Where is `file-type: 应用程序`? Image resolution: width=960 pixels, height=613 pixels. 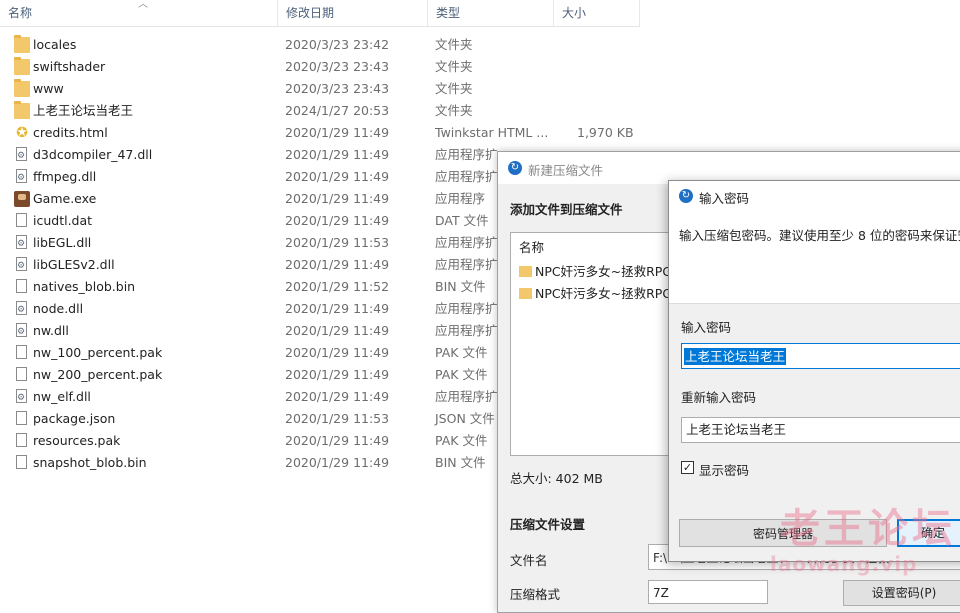
file-type: 应用程序 is located at coordinates (460, 198).